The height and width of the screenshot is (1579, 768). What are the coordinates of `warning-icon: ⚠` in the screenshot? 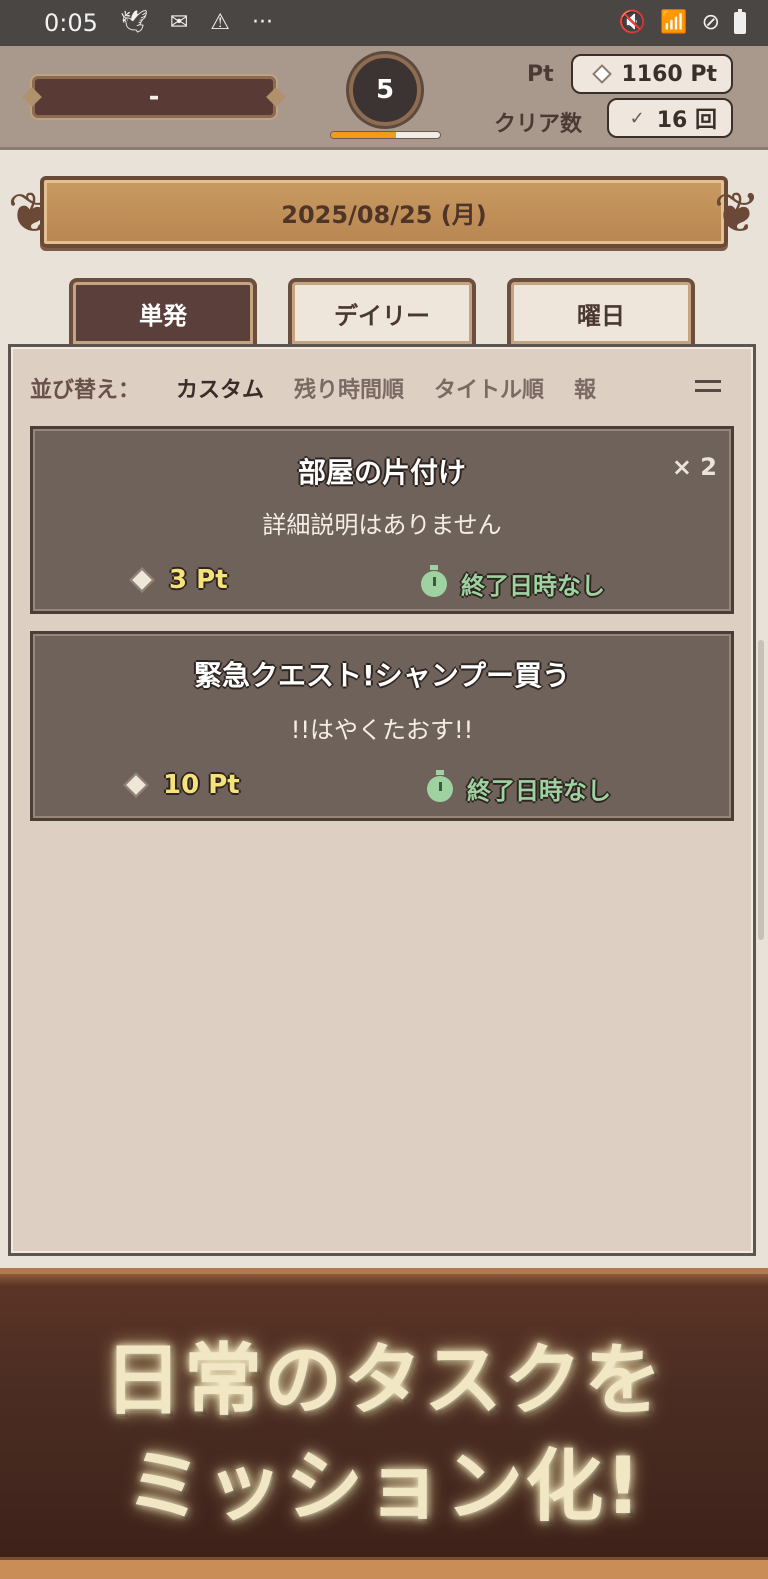 It's located at (220, 22).